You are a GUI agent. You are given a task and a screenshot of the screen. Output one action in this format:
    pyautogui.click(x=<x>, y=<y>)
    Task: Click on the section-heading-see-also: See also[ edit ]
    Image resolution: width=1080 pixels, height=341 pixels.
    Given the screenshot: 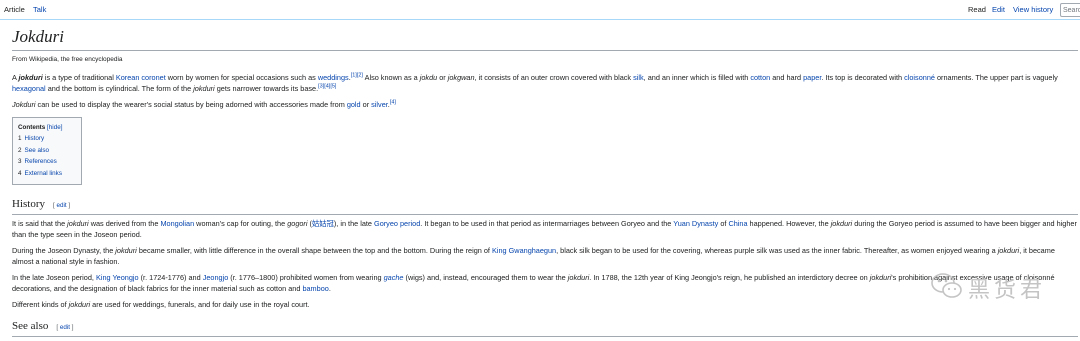 What is the action you would take?
    pyautogui.click(x=43, y=325)
    